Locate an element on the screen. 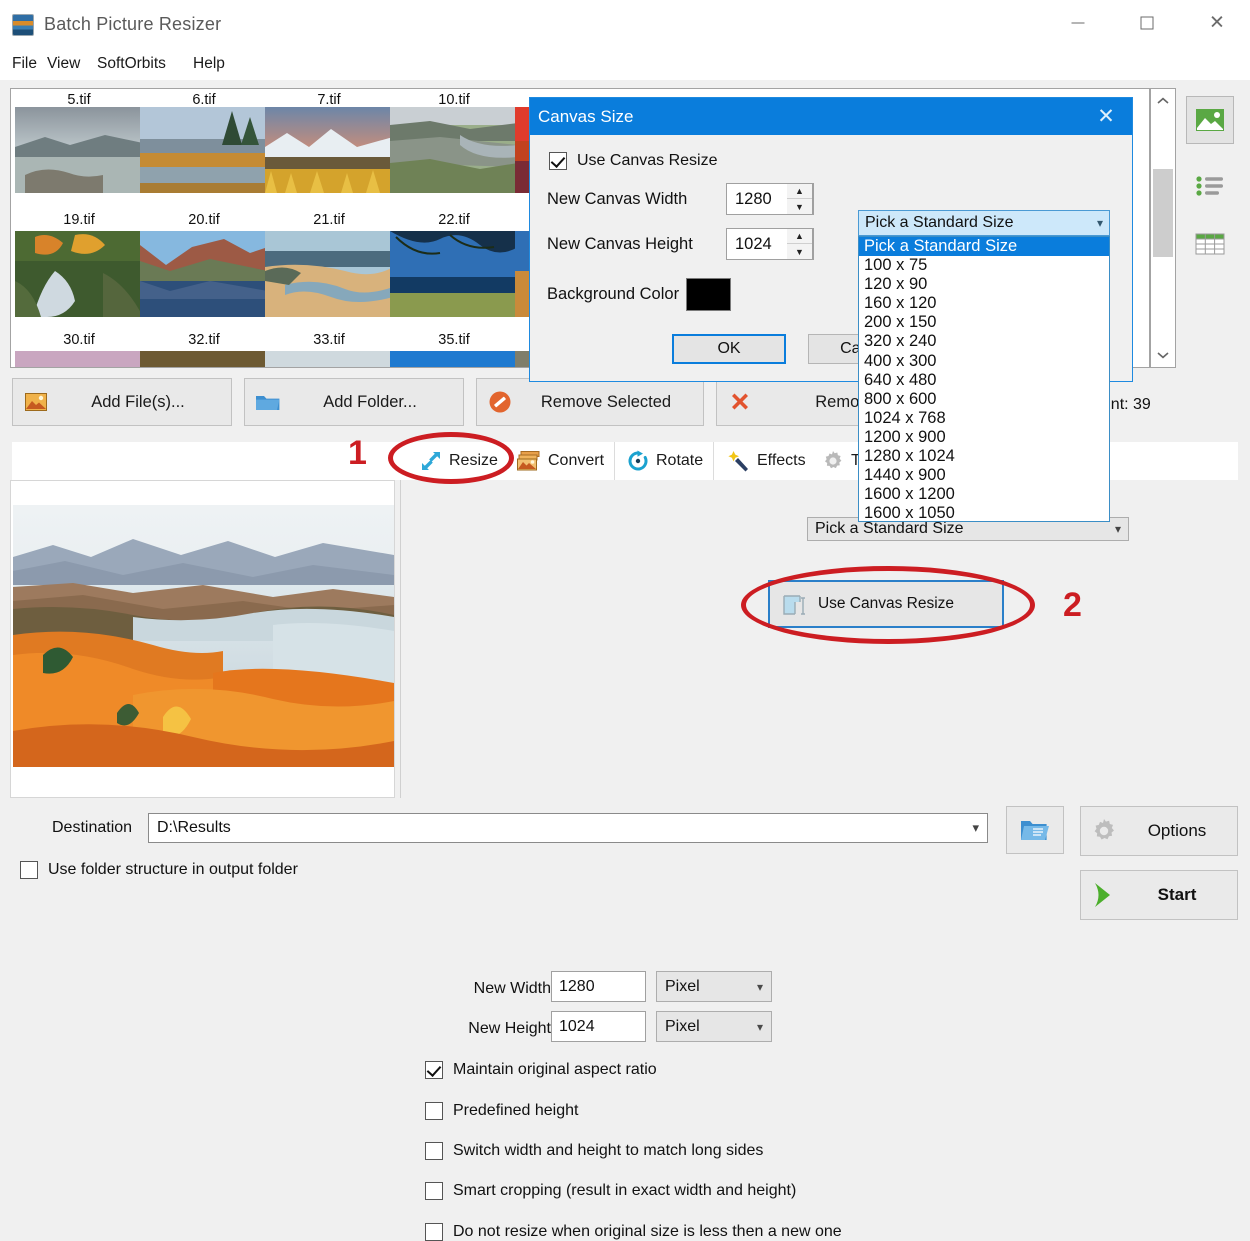  remove-selected-button: Remove Selected is located at coordinates (590, 402).